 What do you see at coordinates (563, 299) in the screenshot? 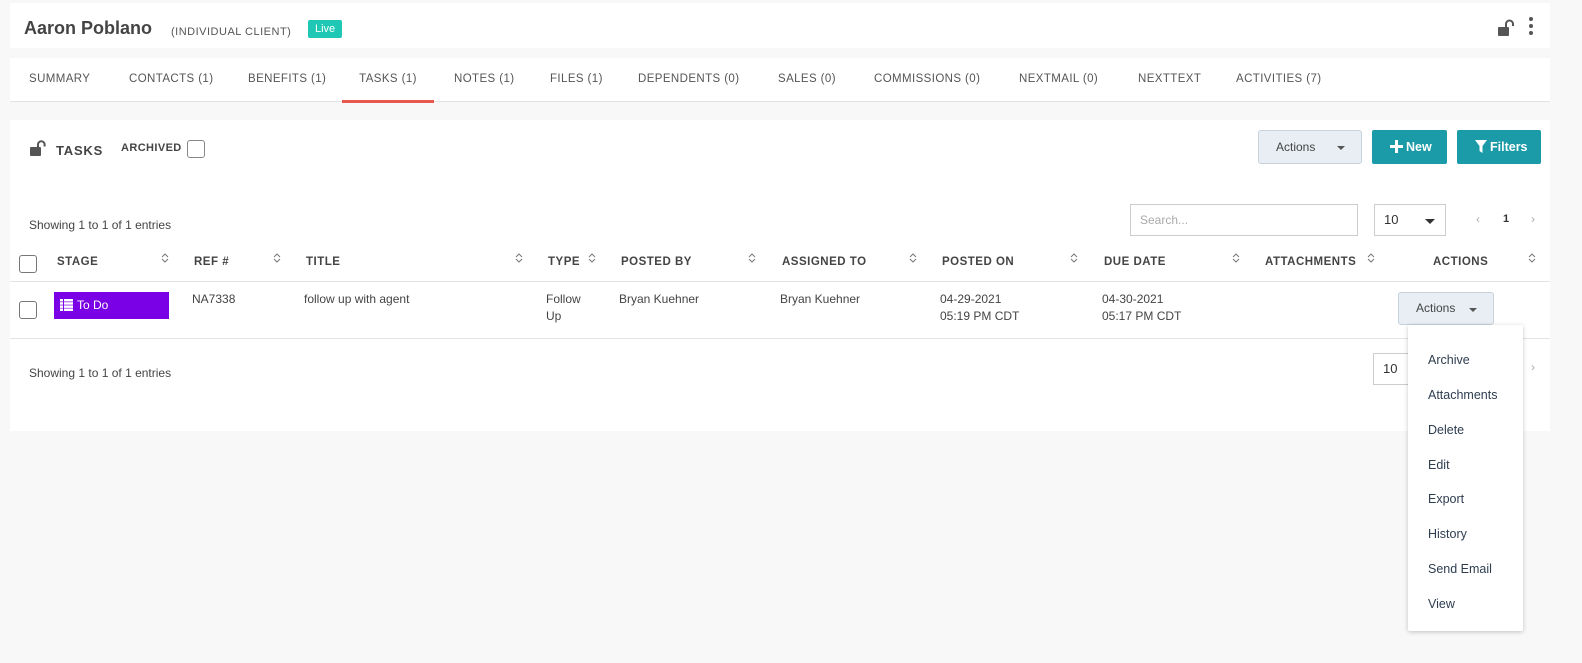
I see `cell-type-line1: Follow` at bounding box center [563, 299].